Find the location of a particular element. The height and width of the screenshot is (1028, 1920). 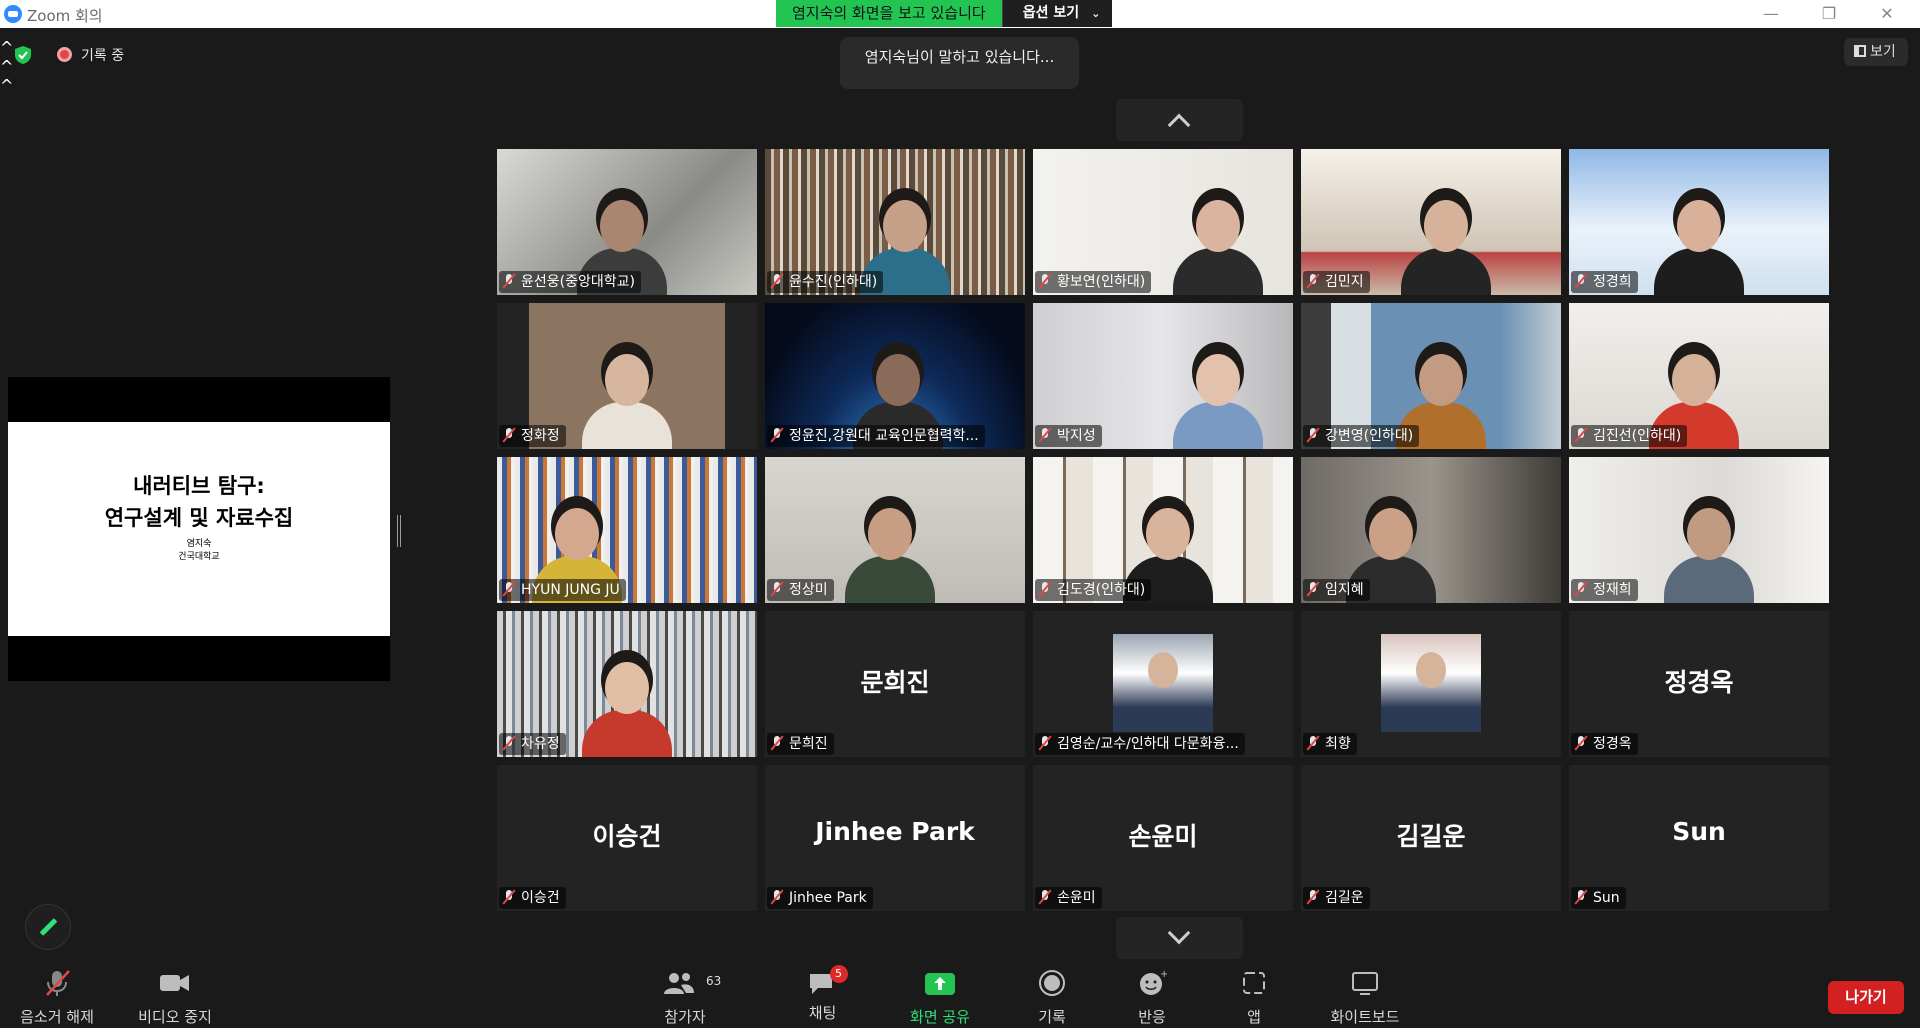

participant-display-name: 손윤미 is located at coordinates (1163, 836).